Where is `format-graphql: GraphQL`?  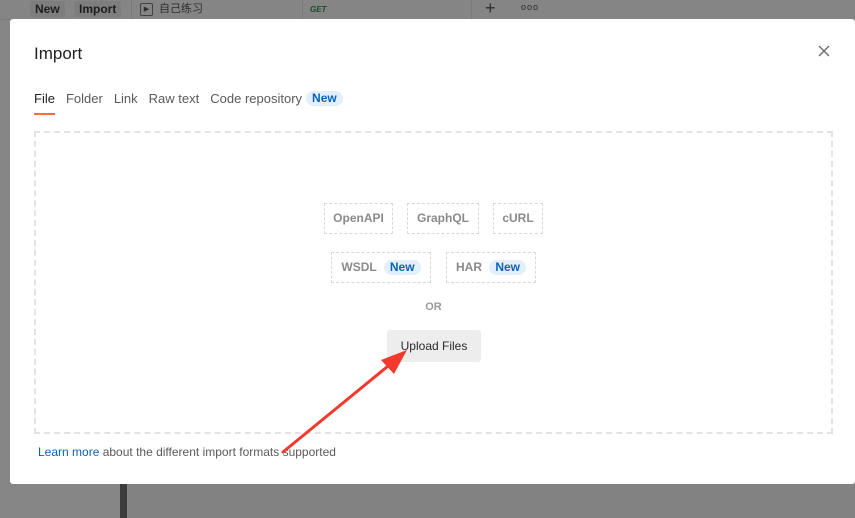
format-graphql: GraphQL is located at coordinates (443, 218).